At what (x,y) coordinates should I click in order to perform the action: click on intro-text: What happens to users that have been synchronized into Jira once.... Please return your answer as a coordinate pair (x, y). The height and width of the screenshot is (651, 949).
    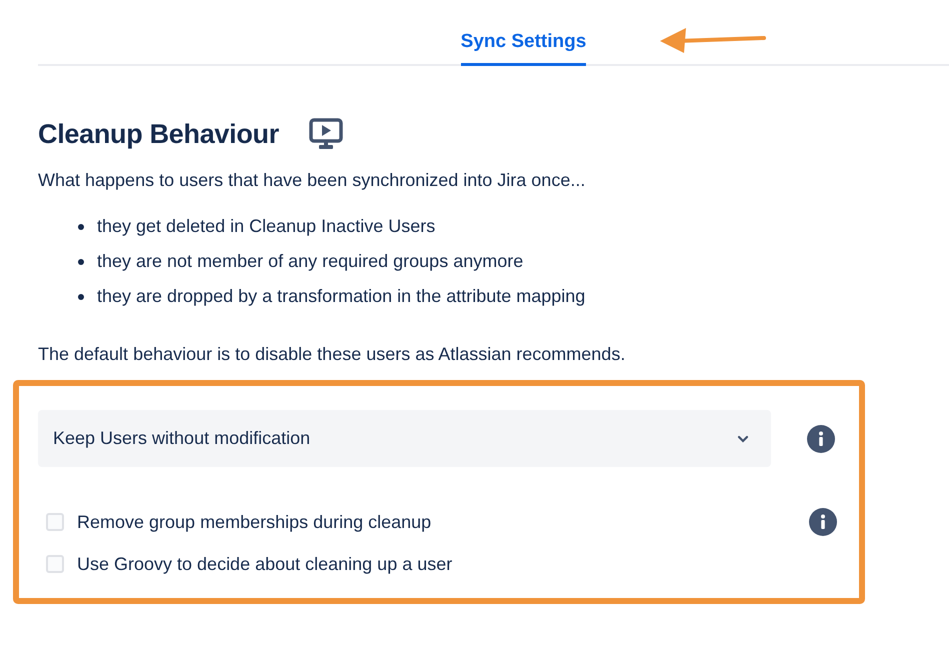
    Looking at the image, I should click on (312, 180).